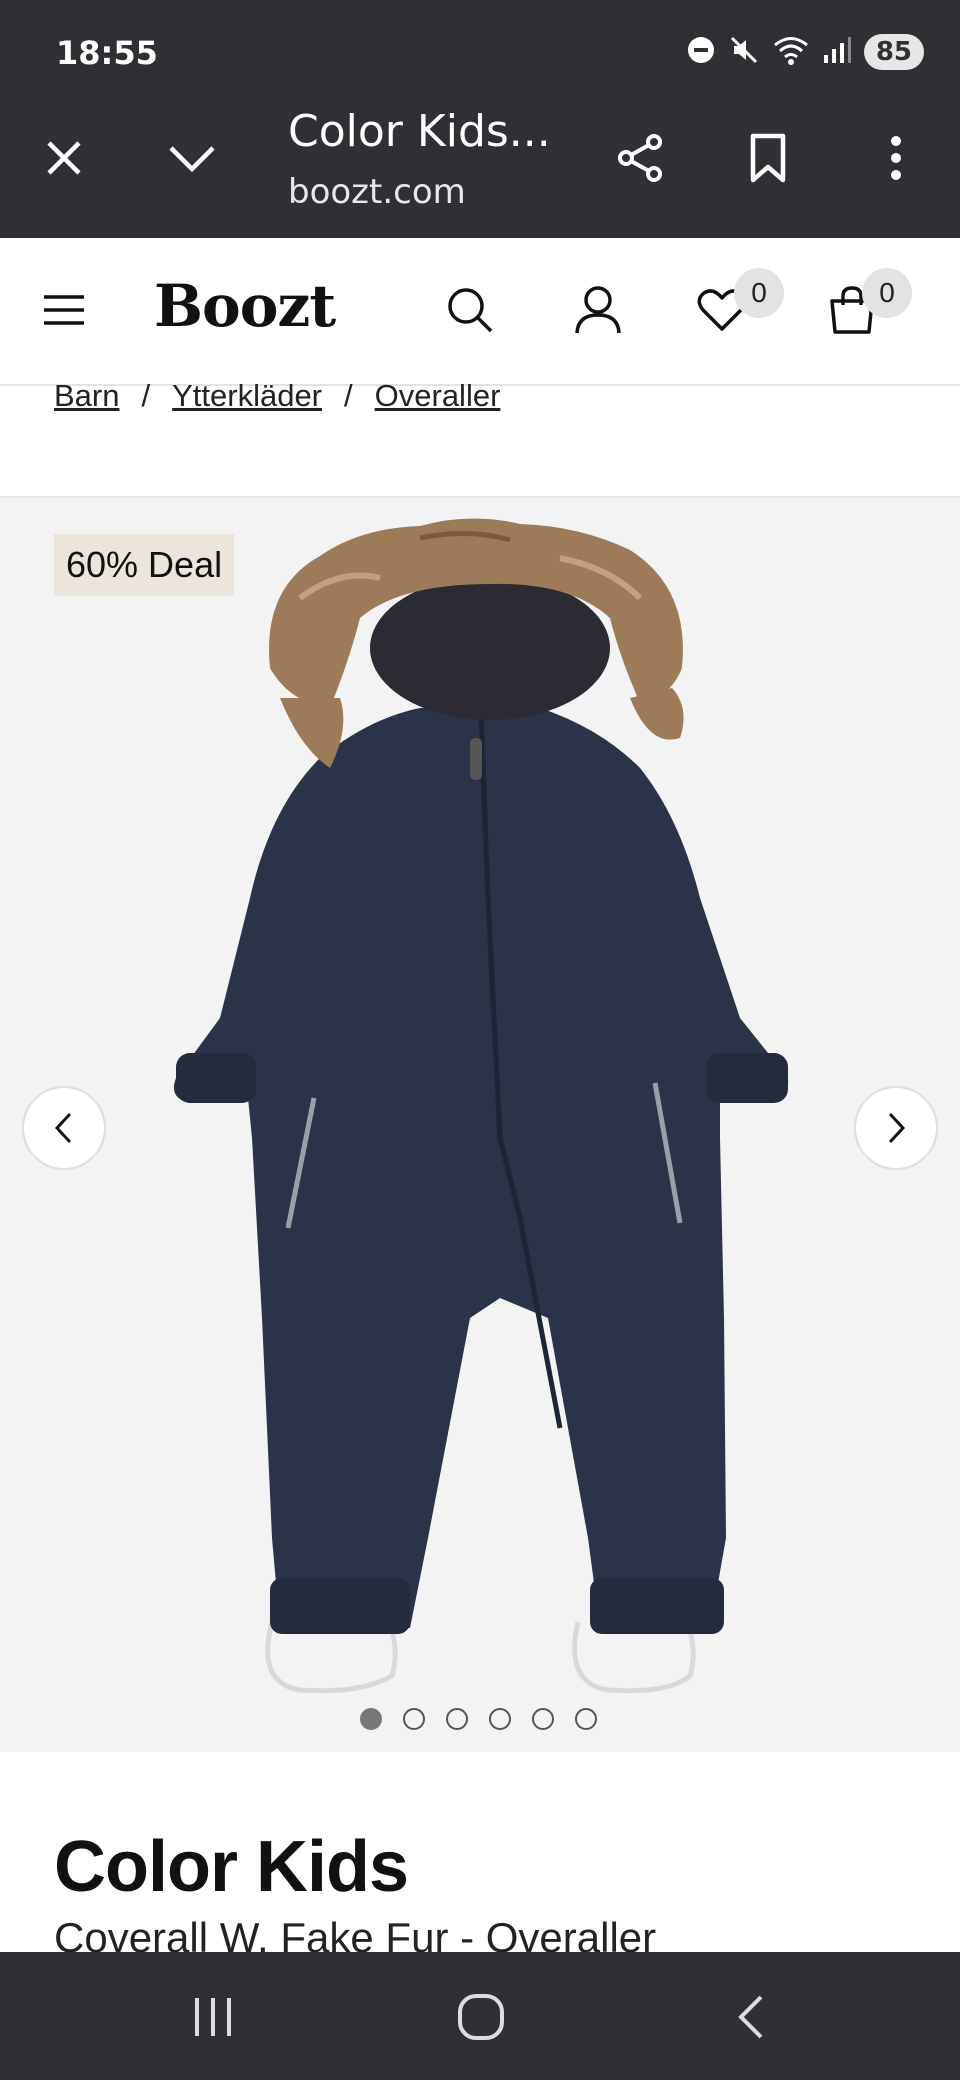 This screenshot has width=960, height=2080. Describe the element at coordinates (759, 293) in the screenshot. I see `wishlist-count-badge: 0` at that location.